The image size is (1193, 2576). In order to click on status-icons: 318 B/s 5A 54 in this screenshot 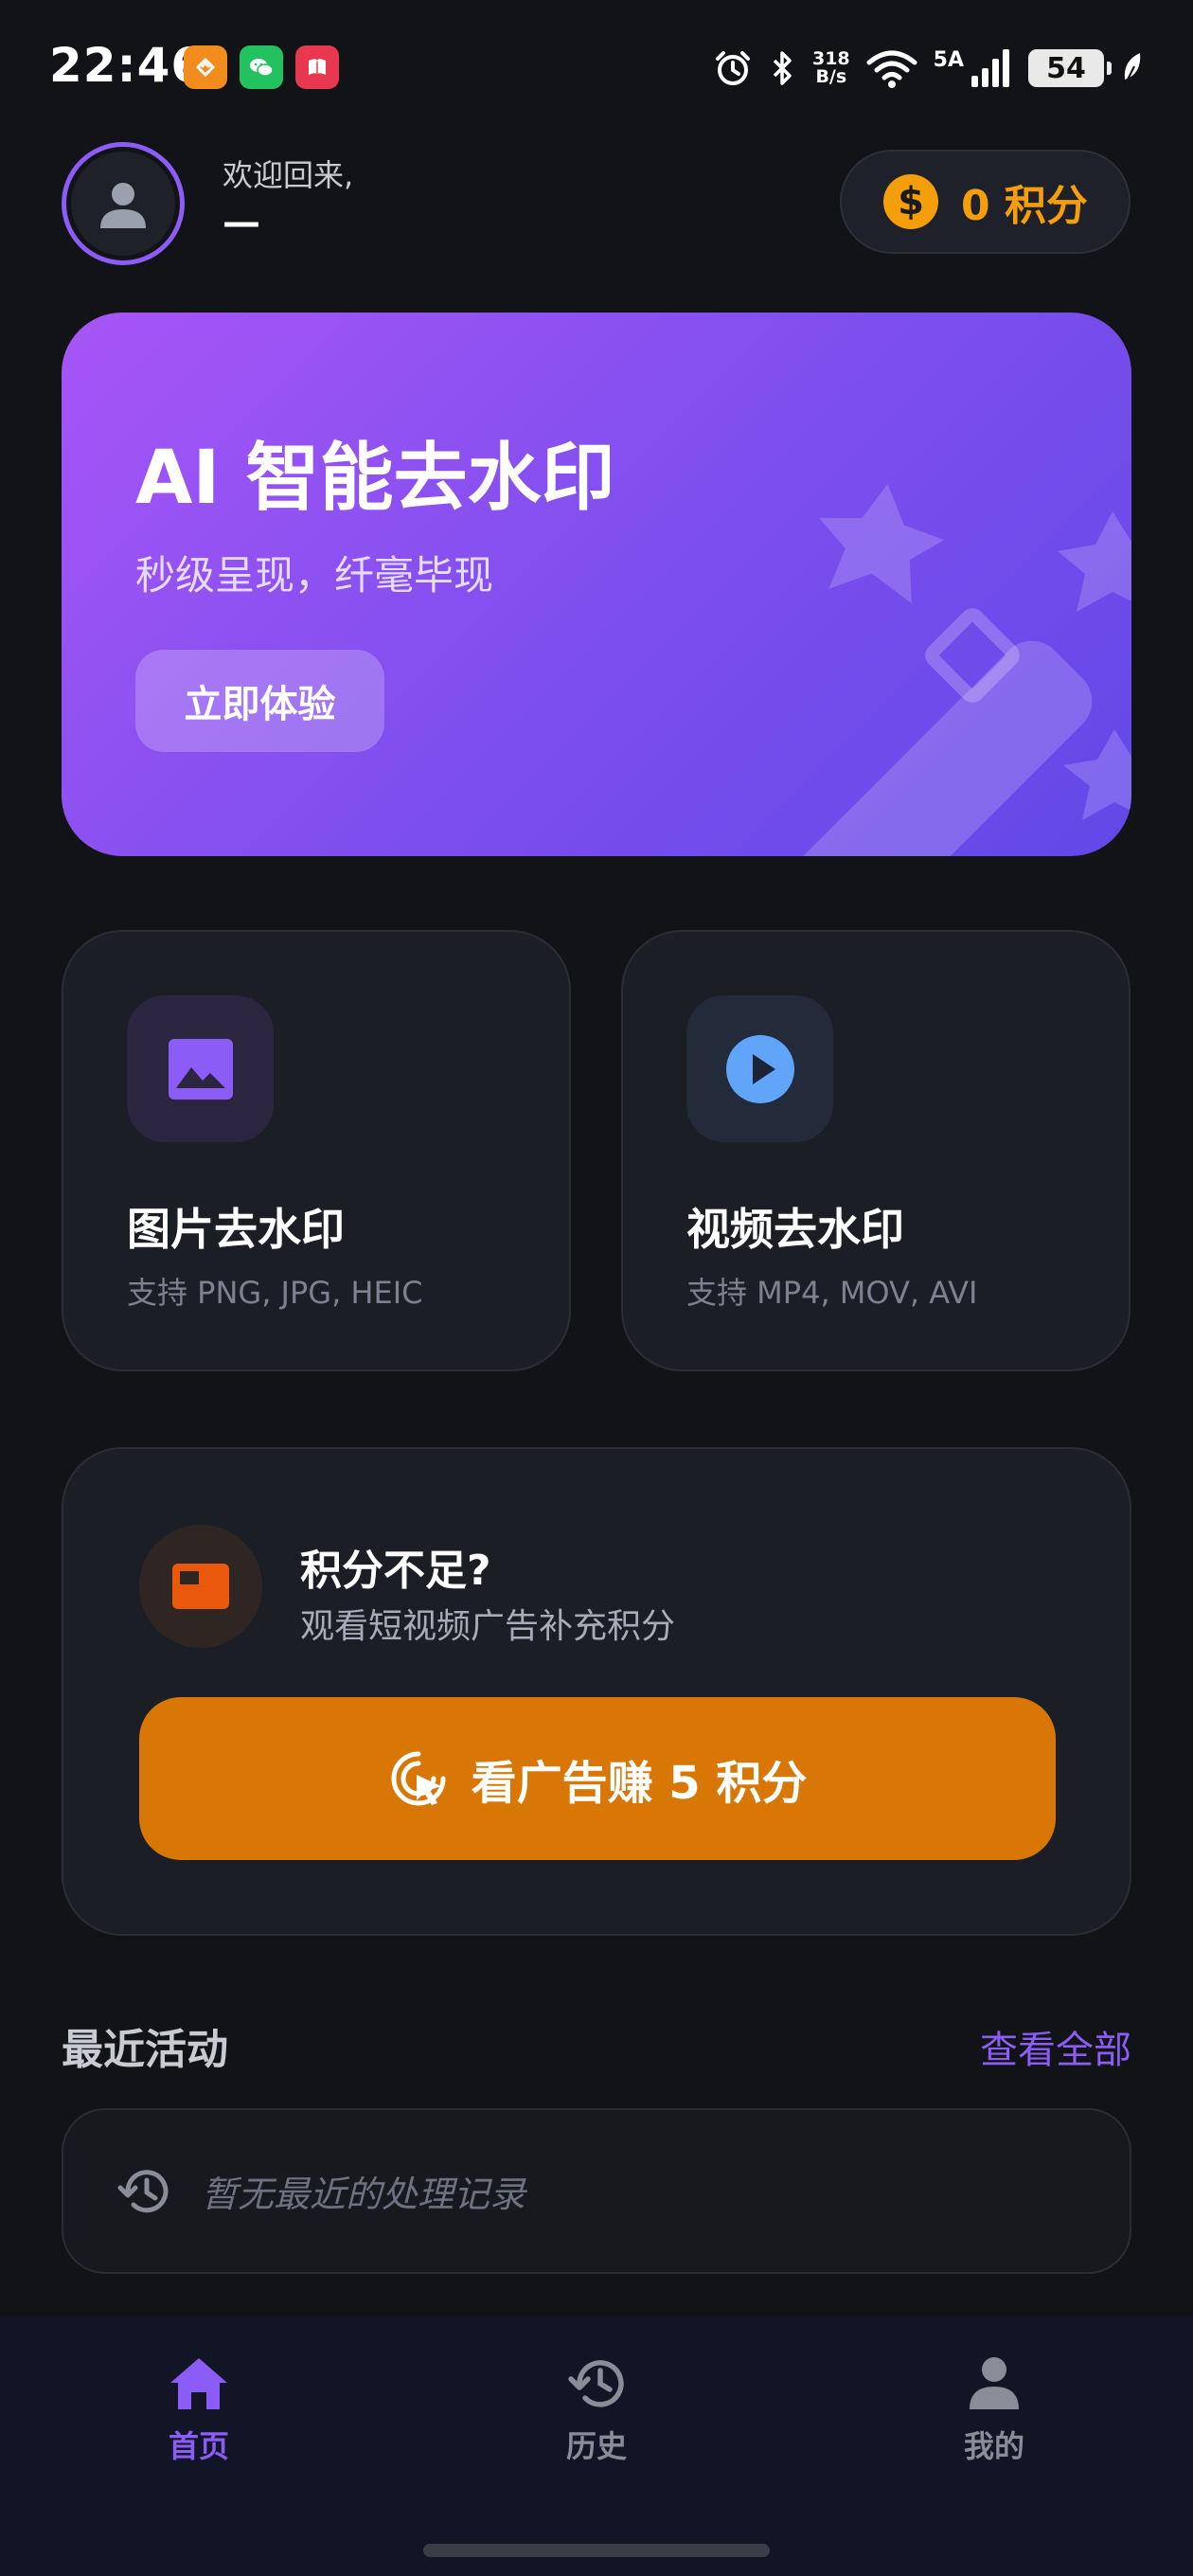, I will do `click(929, 68)`.